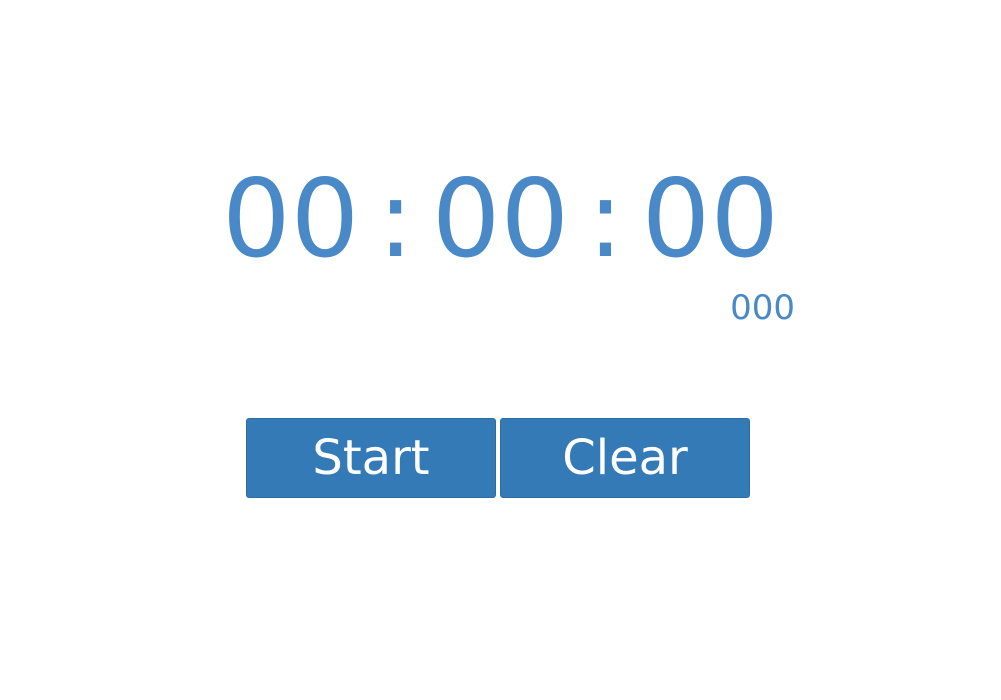 Image resolution: width=1001 pixels, height=700 pixels. Describe the element at coordinates (371, 458) in the screenshot. I see `start-button: Start` at that location.